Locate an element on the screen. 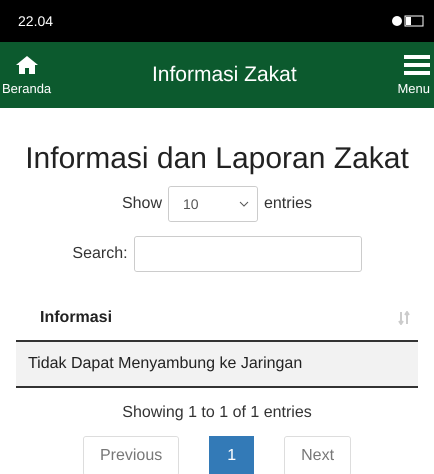 This screenshot has width=434, height=474. sort-icon is located at coordinates (404, 318).